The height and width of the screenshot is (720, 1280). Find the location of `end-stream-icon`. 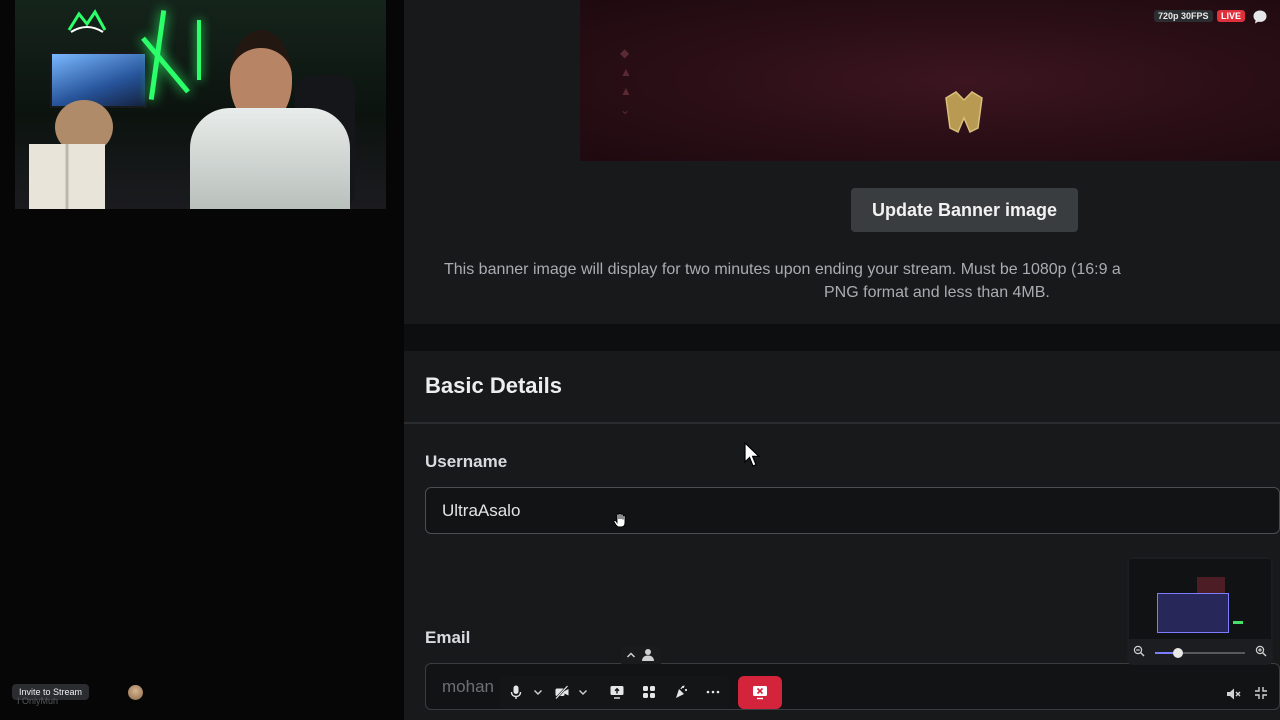

end-stream-icon is located at coordinates (760, 693).